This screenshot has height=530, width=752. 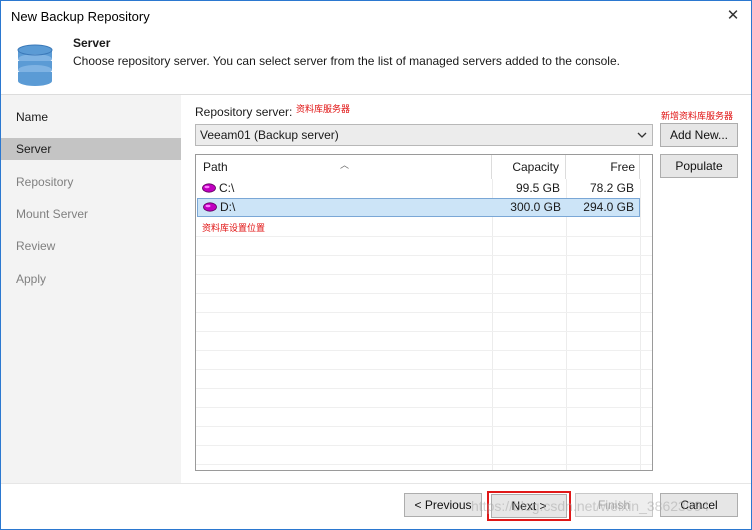 What do you see at coordinates (590, 506) in the screenshot?
I see `watermark-text: https://blog.csdn.net/weixin_38623994` at bounding box center [590, 506].